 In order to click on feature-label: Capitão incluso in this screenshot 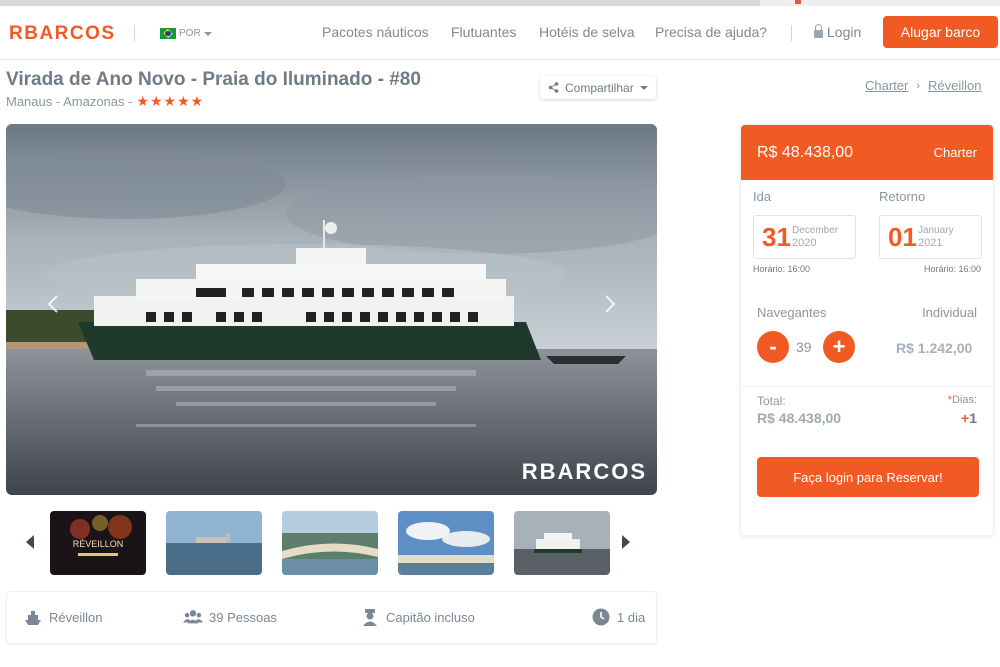, I will do `click(430, 617)`.